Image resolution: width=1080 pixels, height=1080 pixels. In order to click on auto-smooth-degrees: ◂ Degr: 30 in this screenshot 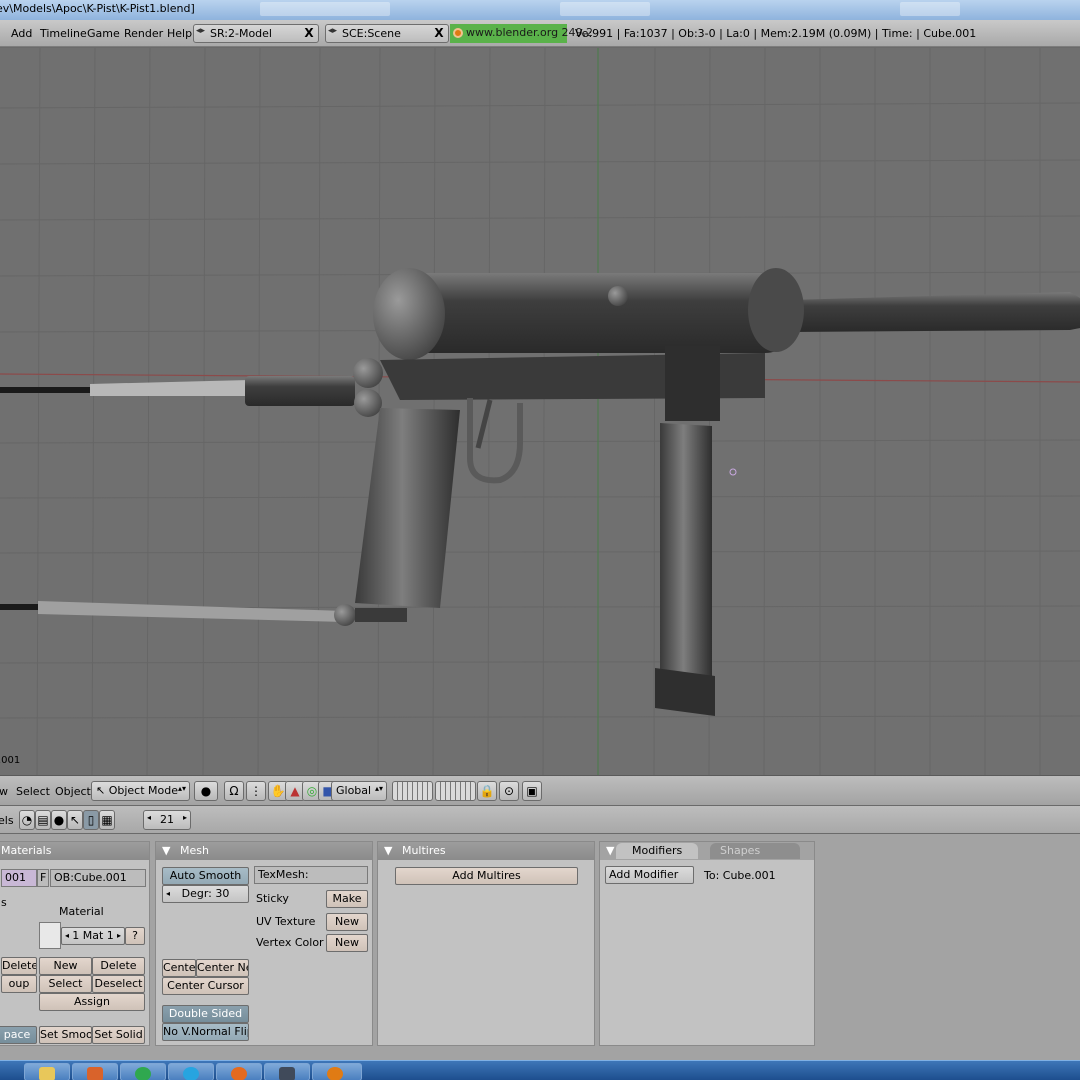, I will do `click(205, 894)`.